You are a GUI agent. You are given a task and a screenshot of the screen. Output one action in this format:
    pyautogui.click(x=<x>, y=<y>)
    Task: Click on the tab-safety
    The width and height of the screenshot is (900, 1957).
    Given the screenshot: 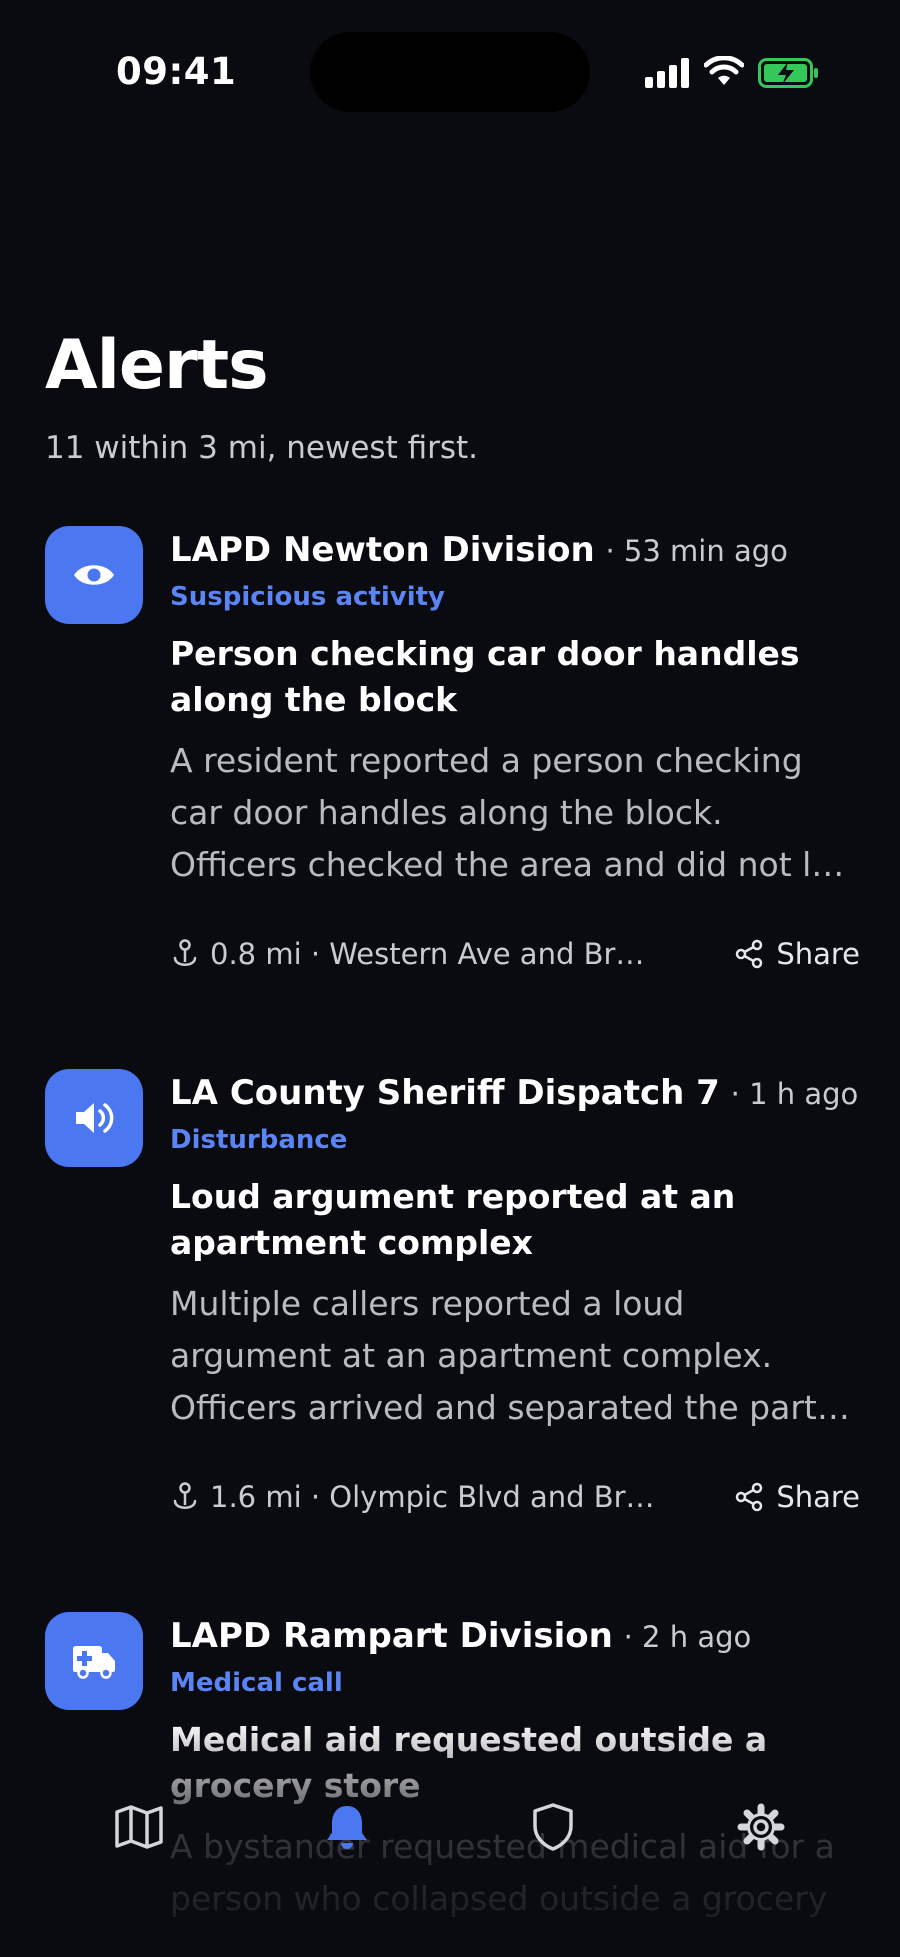 What is the action you would take?
    pyautogui.click(x=553, y=1827)
    